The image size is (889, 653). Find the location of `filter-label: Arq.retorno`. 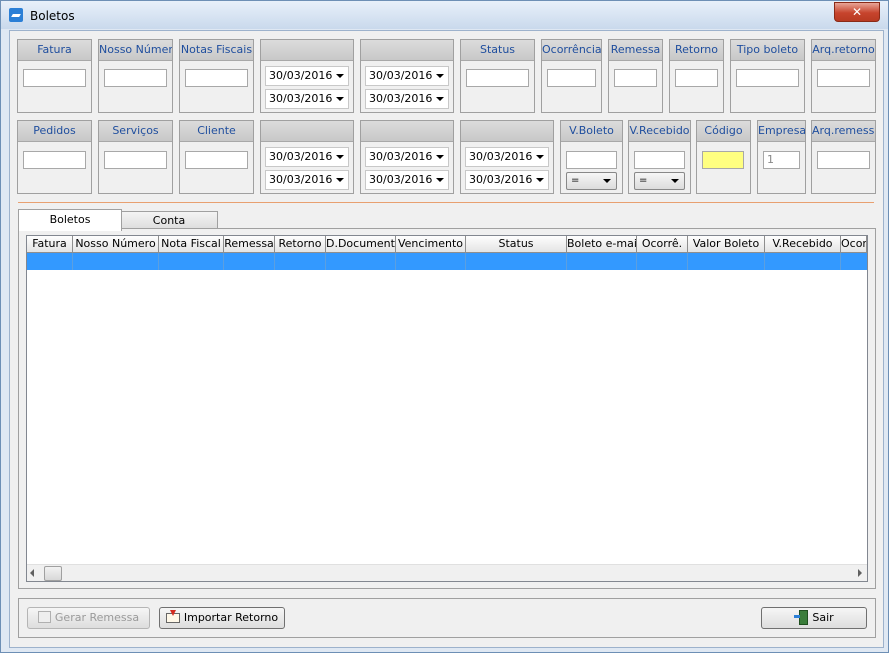

filter-label: Arq.retorno is located at coordinates (843, 50).